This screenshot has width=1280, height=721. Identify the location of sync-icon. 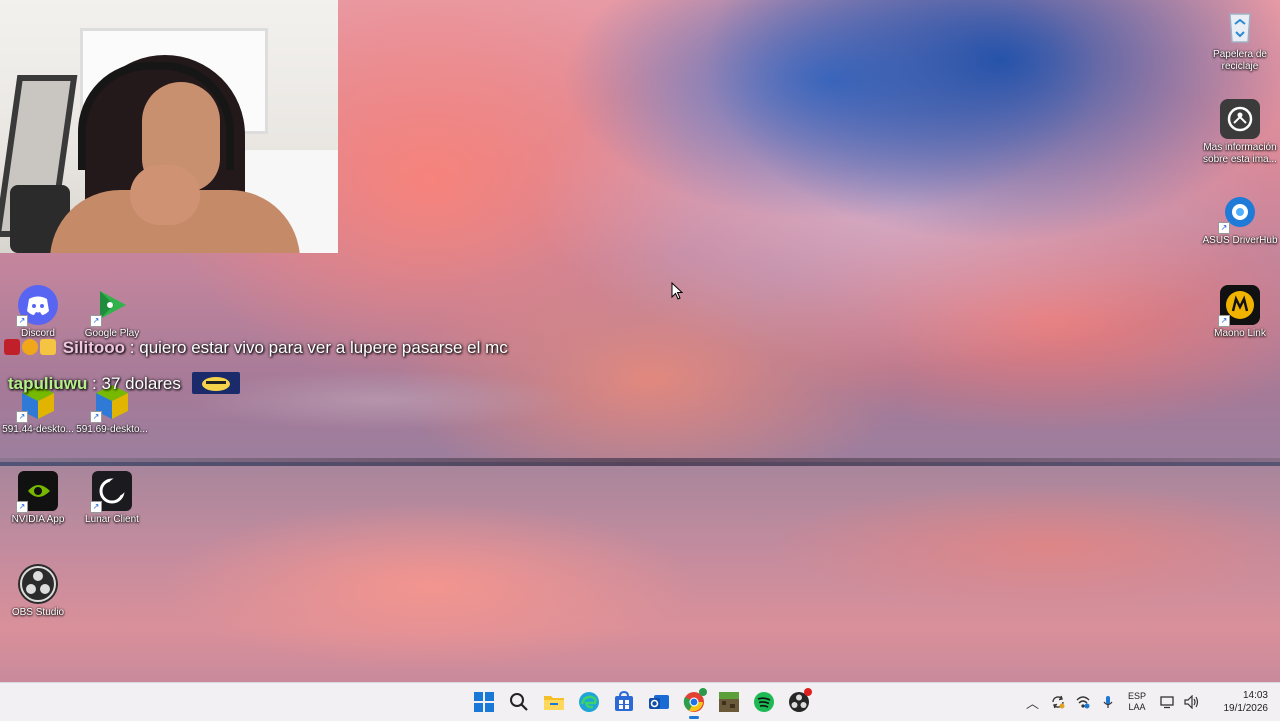
(1057, 702).